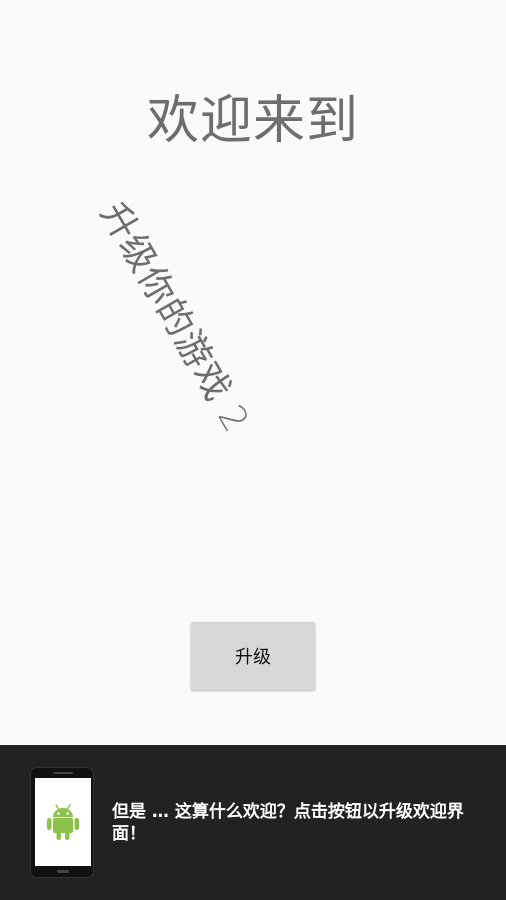 This screenshot has height=900, width=506. I want to click on phone-illustration, so click(62, 822).